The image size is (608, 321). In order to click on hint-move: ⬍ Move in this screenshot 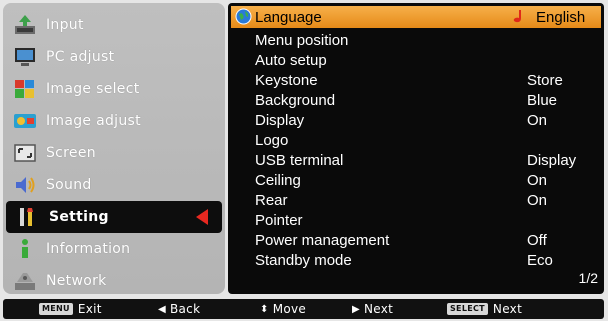, I will do `click(283, 309)`.